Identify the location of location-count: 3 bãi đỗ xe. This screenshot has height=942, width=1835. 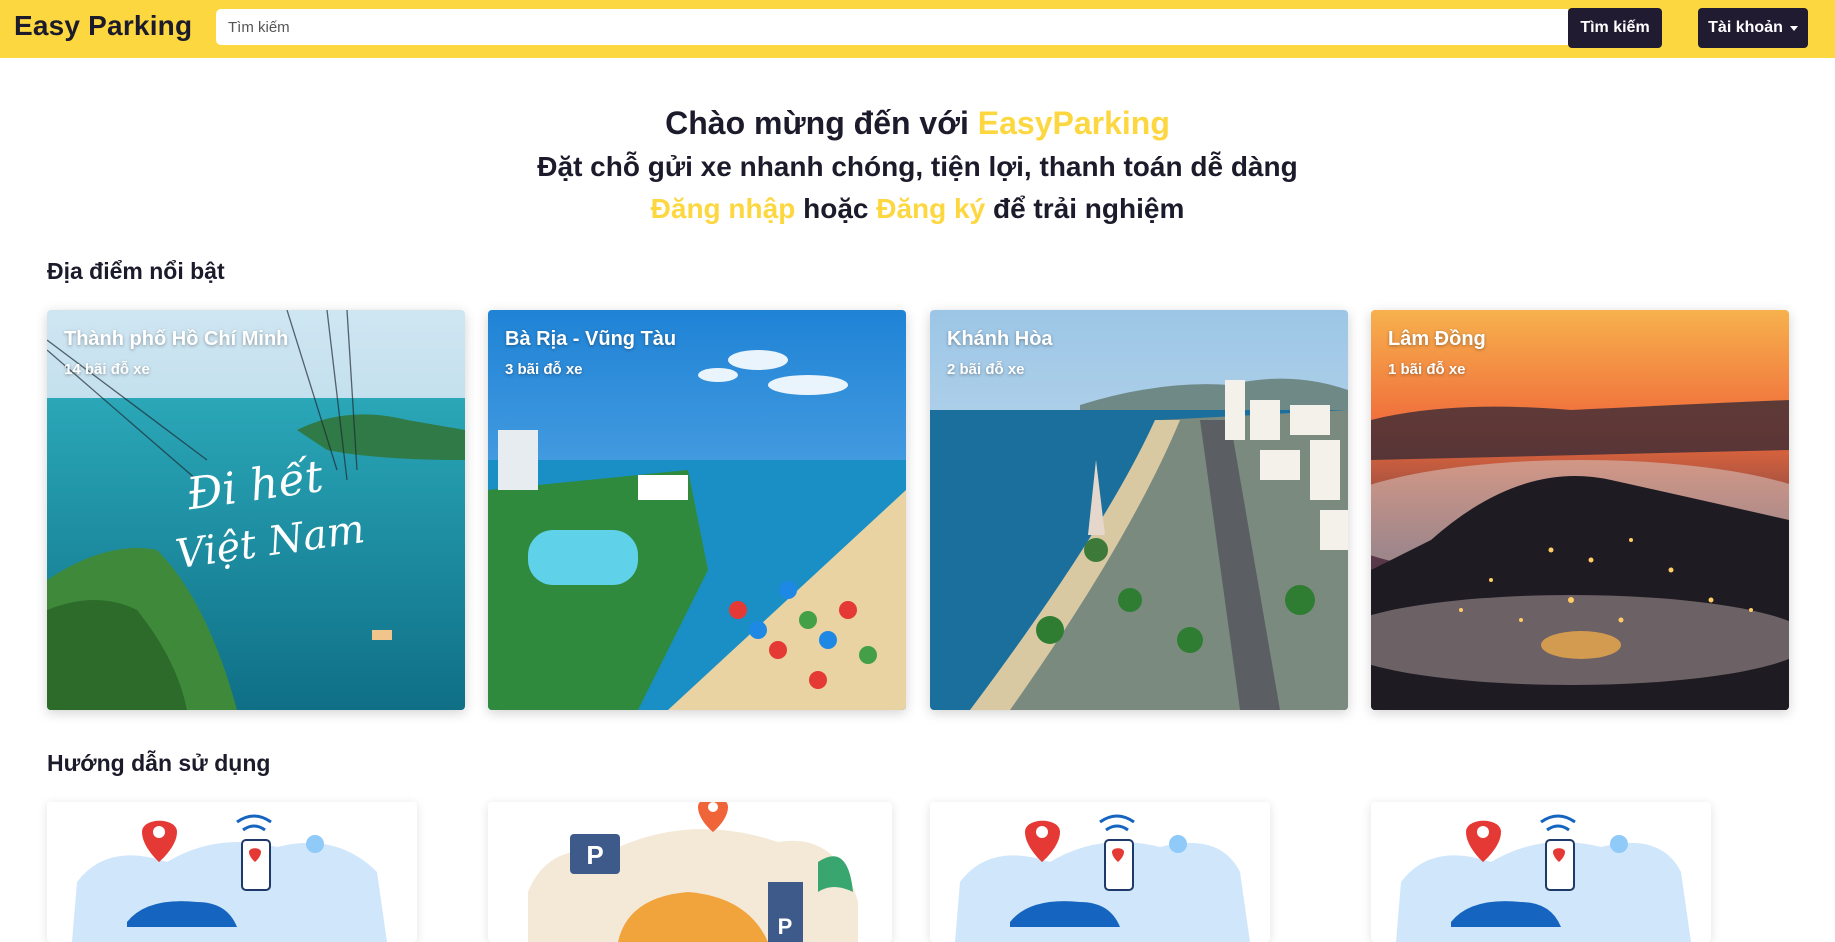
(544, 369).